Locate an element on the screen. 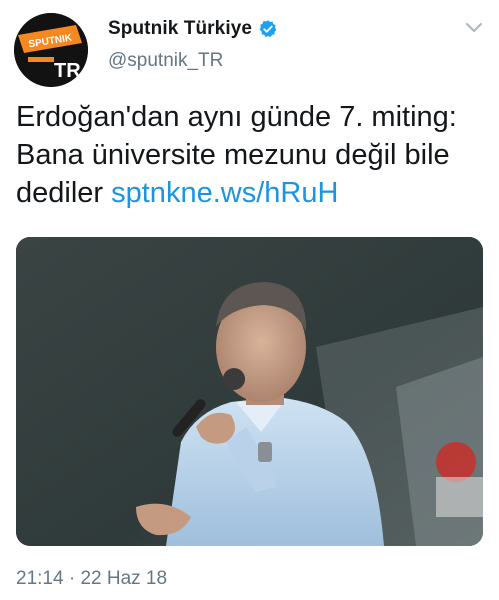 This screenshot has height=600, width=499. tweet-text-line: Erdoğan'dan aynı günde 7. miting: is located at coordinates (236, 117).